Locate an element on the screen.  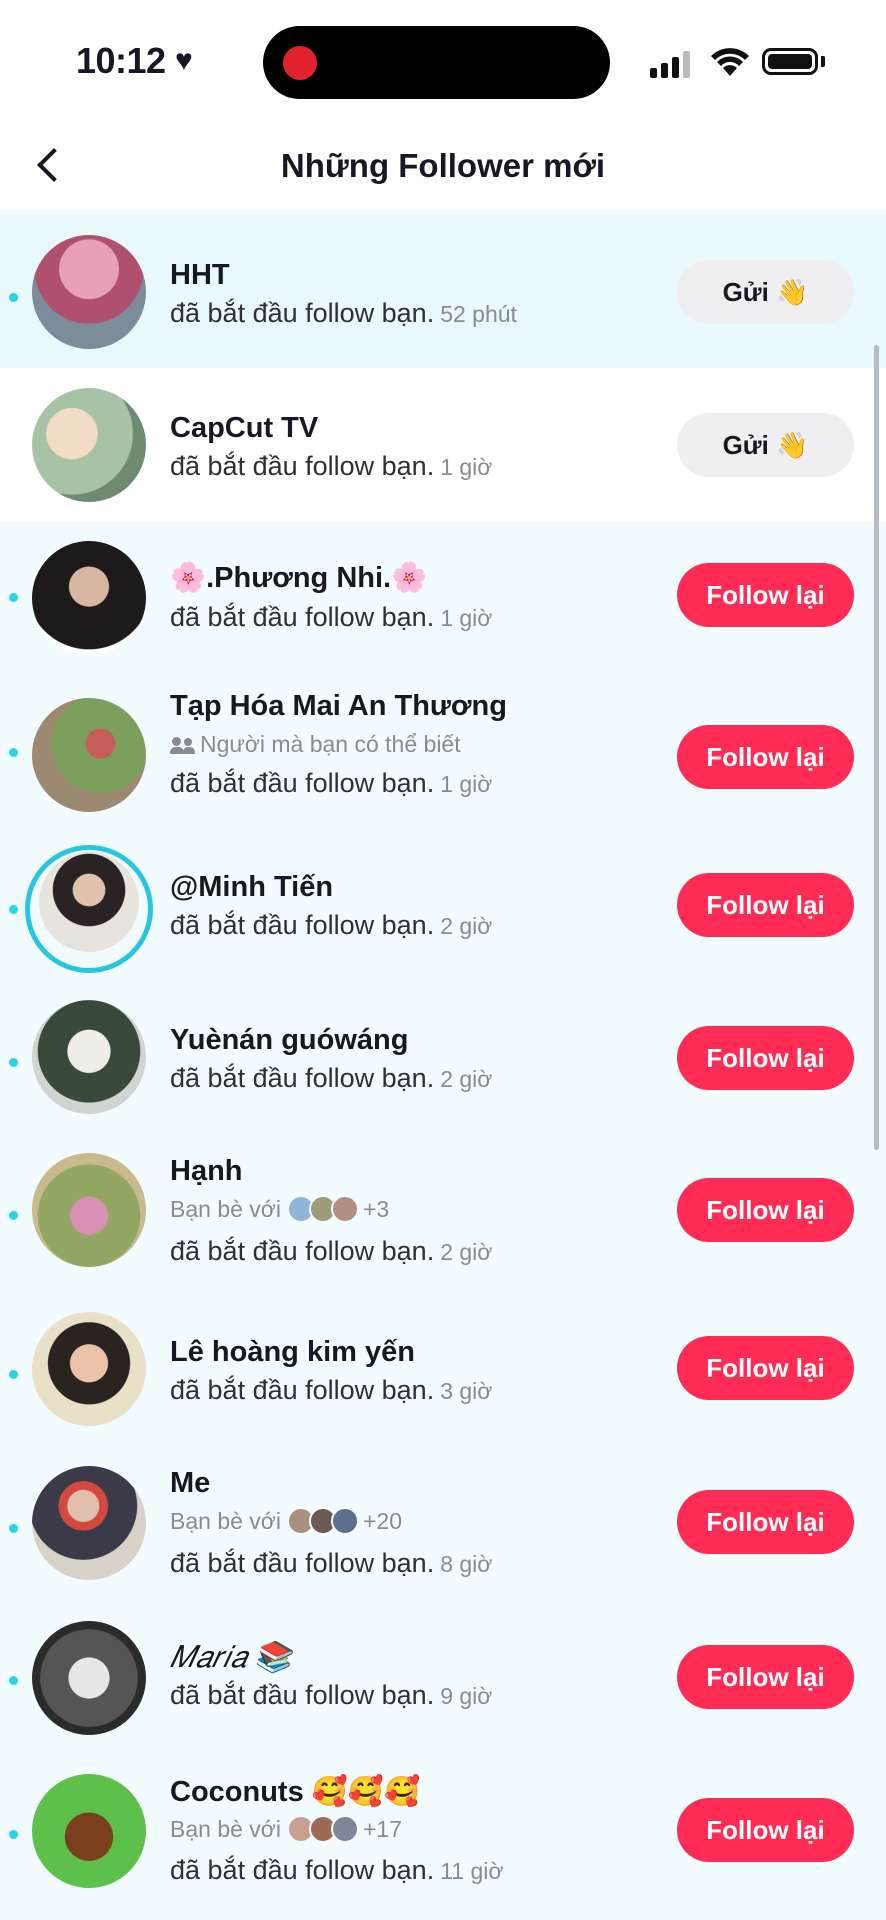
heart-icon: ♥ is located at coordinates (184, 60).